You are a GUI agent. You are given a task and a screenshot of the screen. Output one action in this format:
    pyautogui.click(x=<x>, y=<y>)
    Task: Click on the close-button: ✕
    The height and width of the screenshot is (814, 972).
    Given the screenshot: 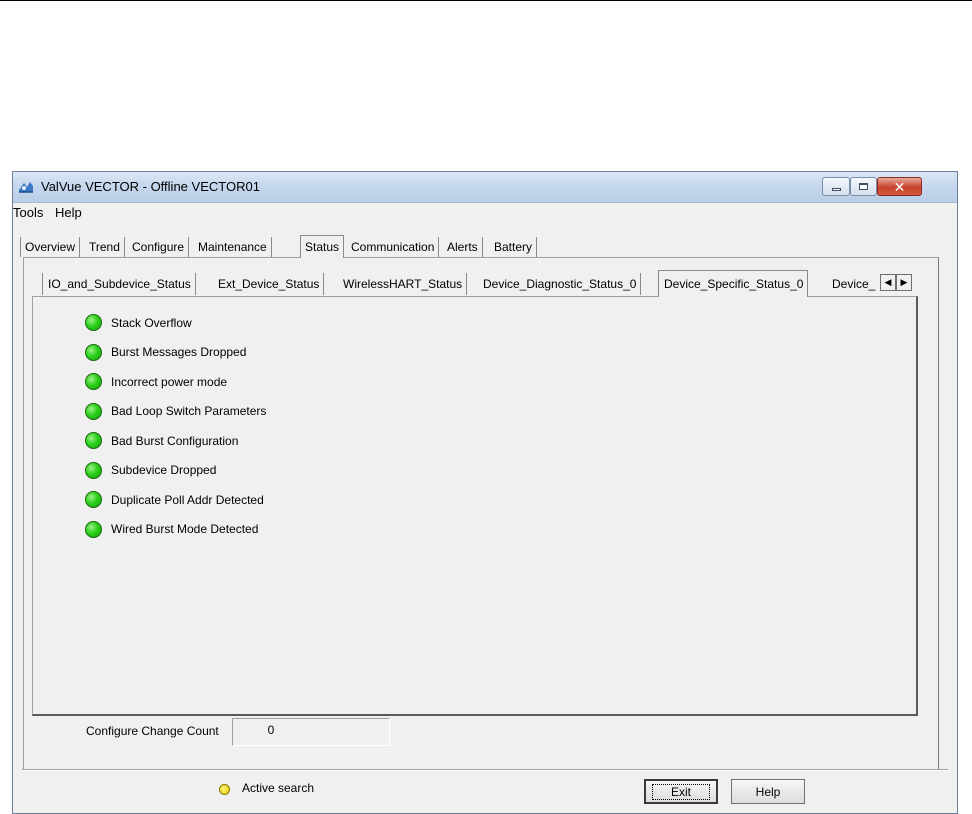 What is the action you would take?
    pyautogui.click(x=899, y=186)
    